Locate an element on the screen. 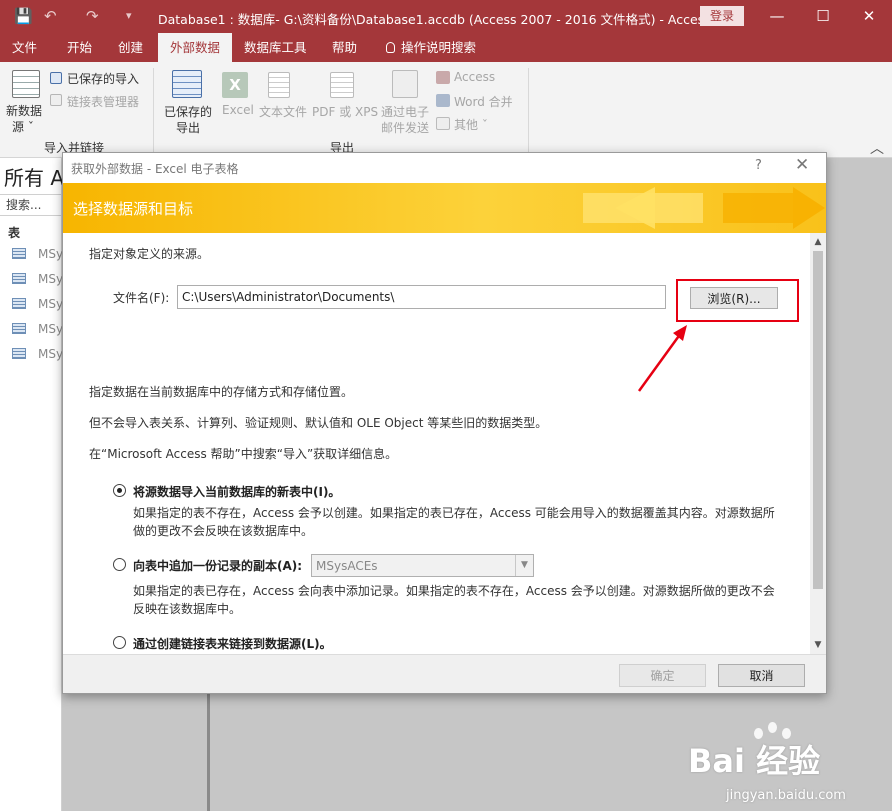 This screenshot has width=892, height=811. nav-table-item: MSysQueries is located at coordinates (37, 306).